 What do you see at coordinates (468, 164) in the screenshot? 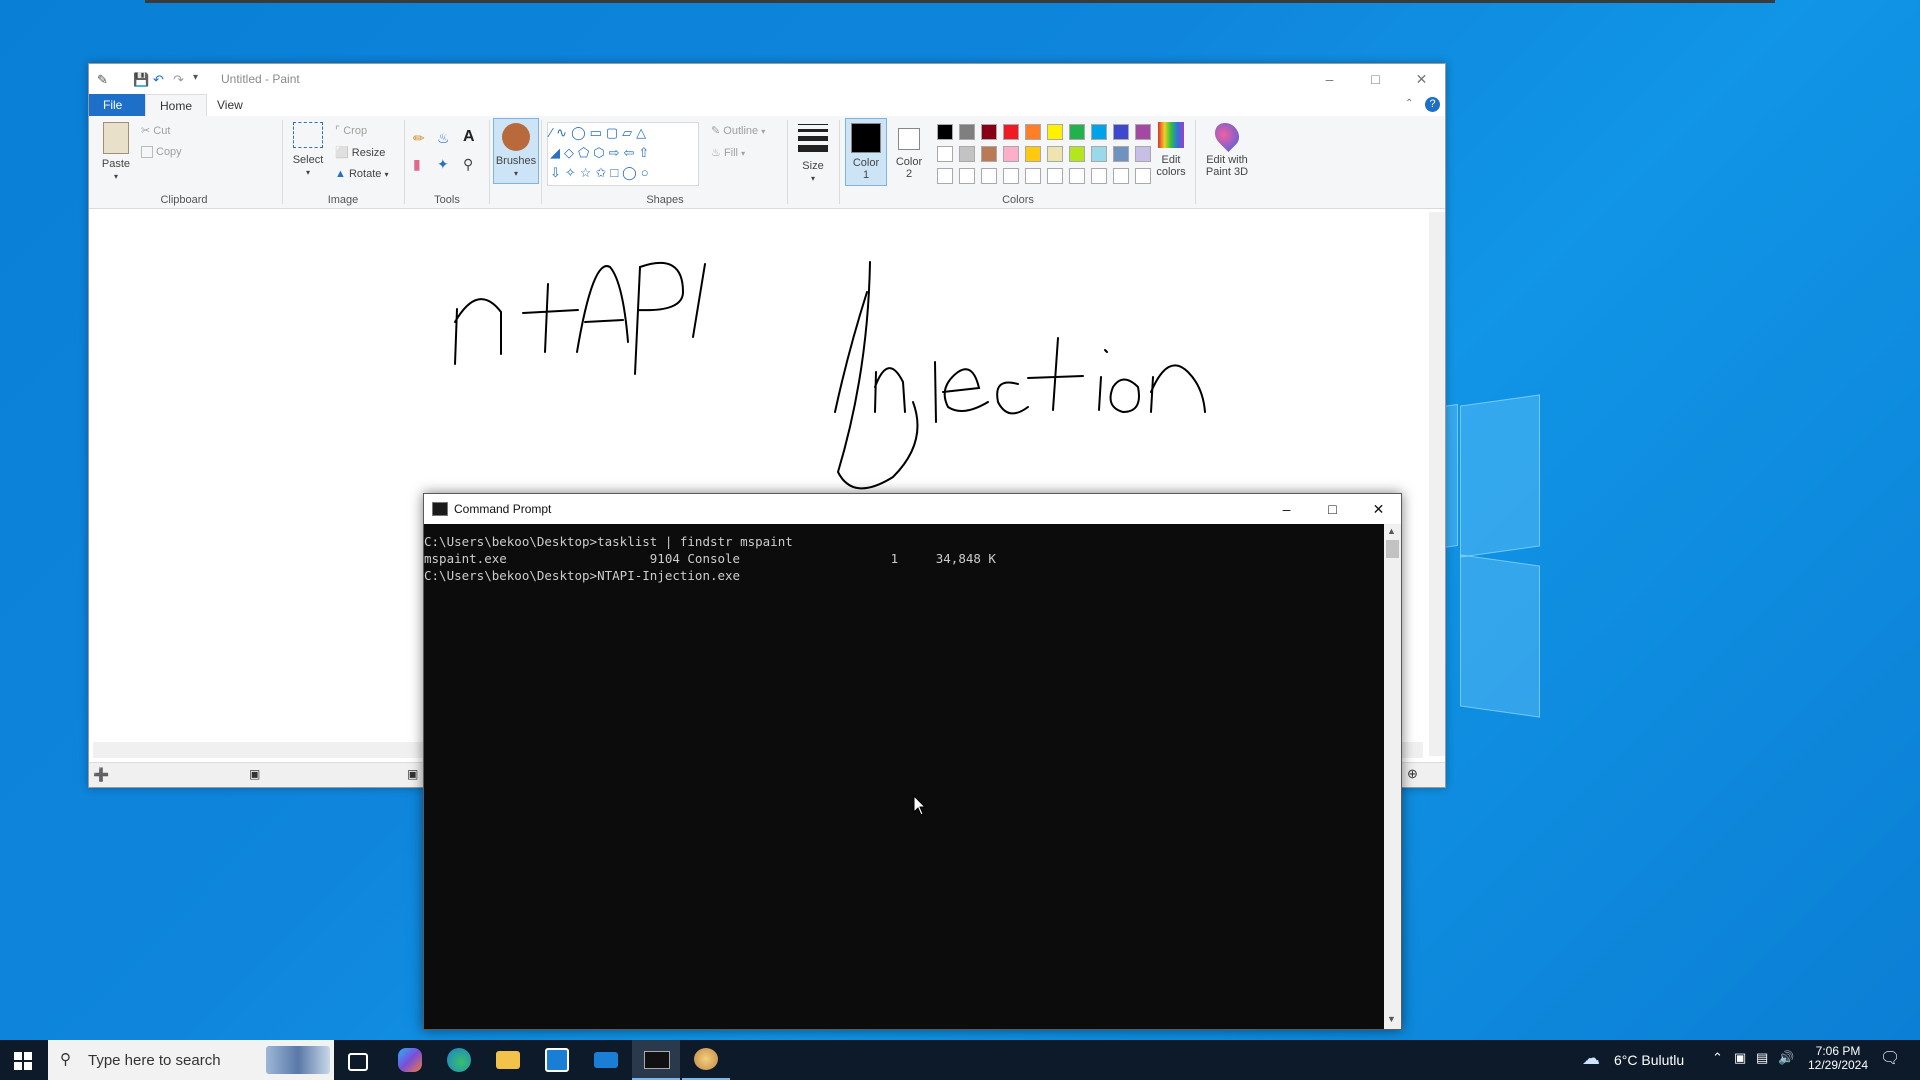
I see `magnifier-icon: ⚲` at bounding box center [468, 164].